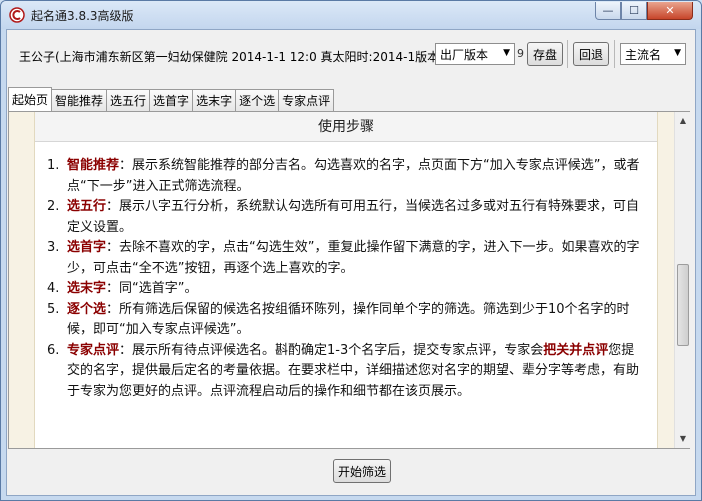  I want to click on app-logo-icon, so click(17, 15).